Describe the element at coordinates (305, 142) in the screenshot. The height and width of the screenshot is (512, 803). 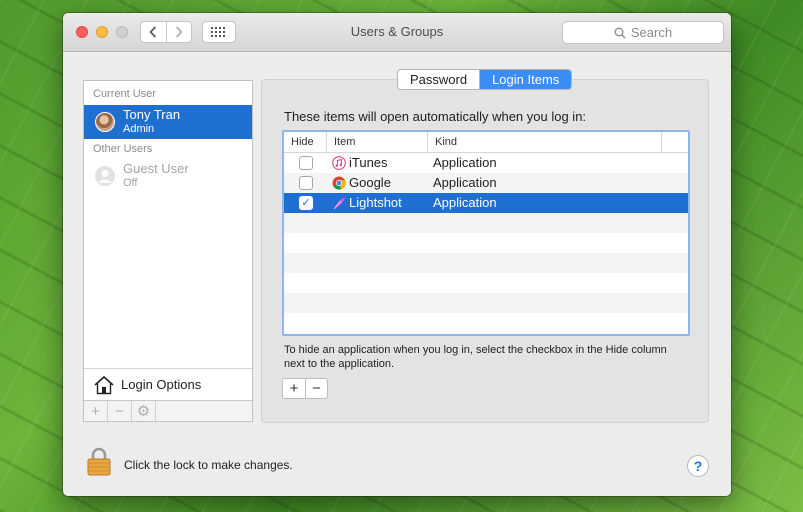
I see `column-header-hide: Hide` at that location.